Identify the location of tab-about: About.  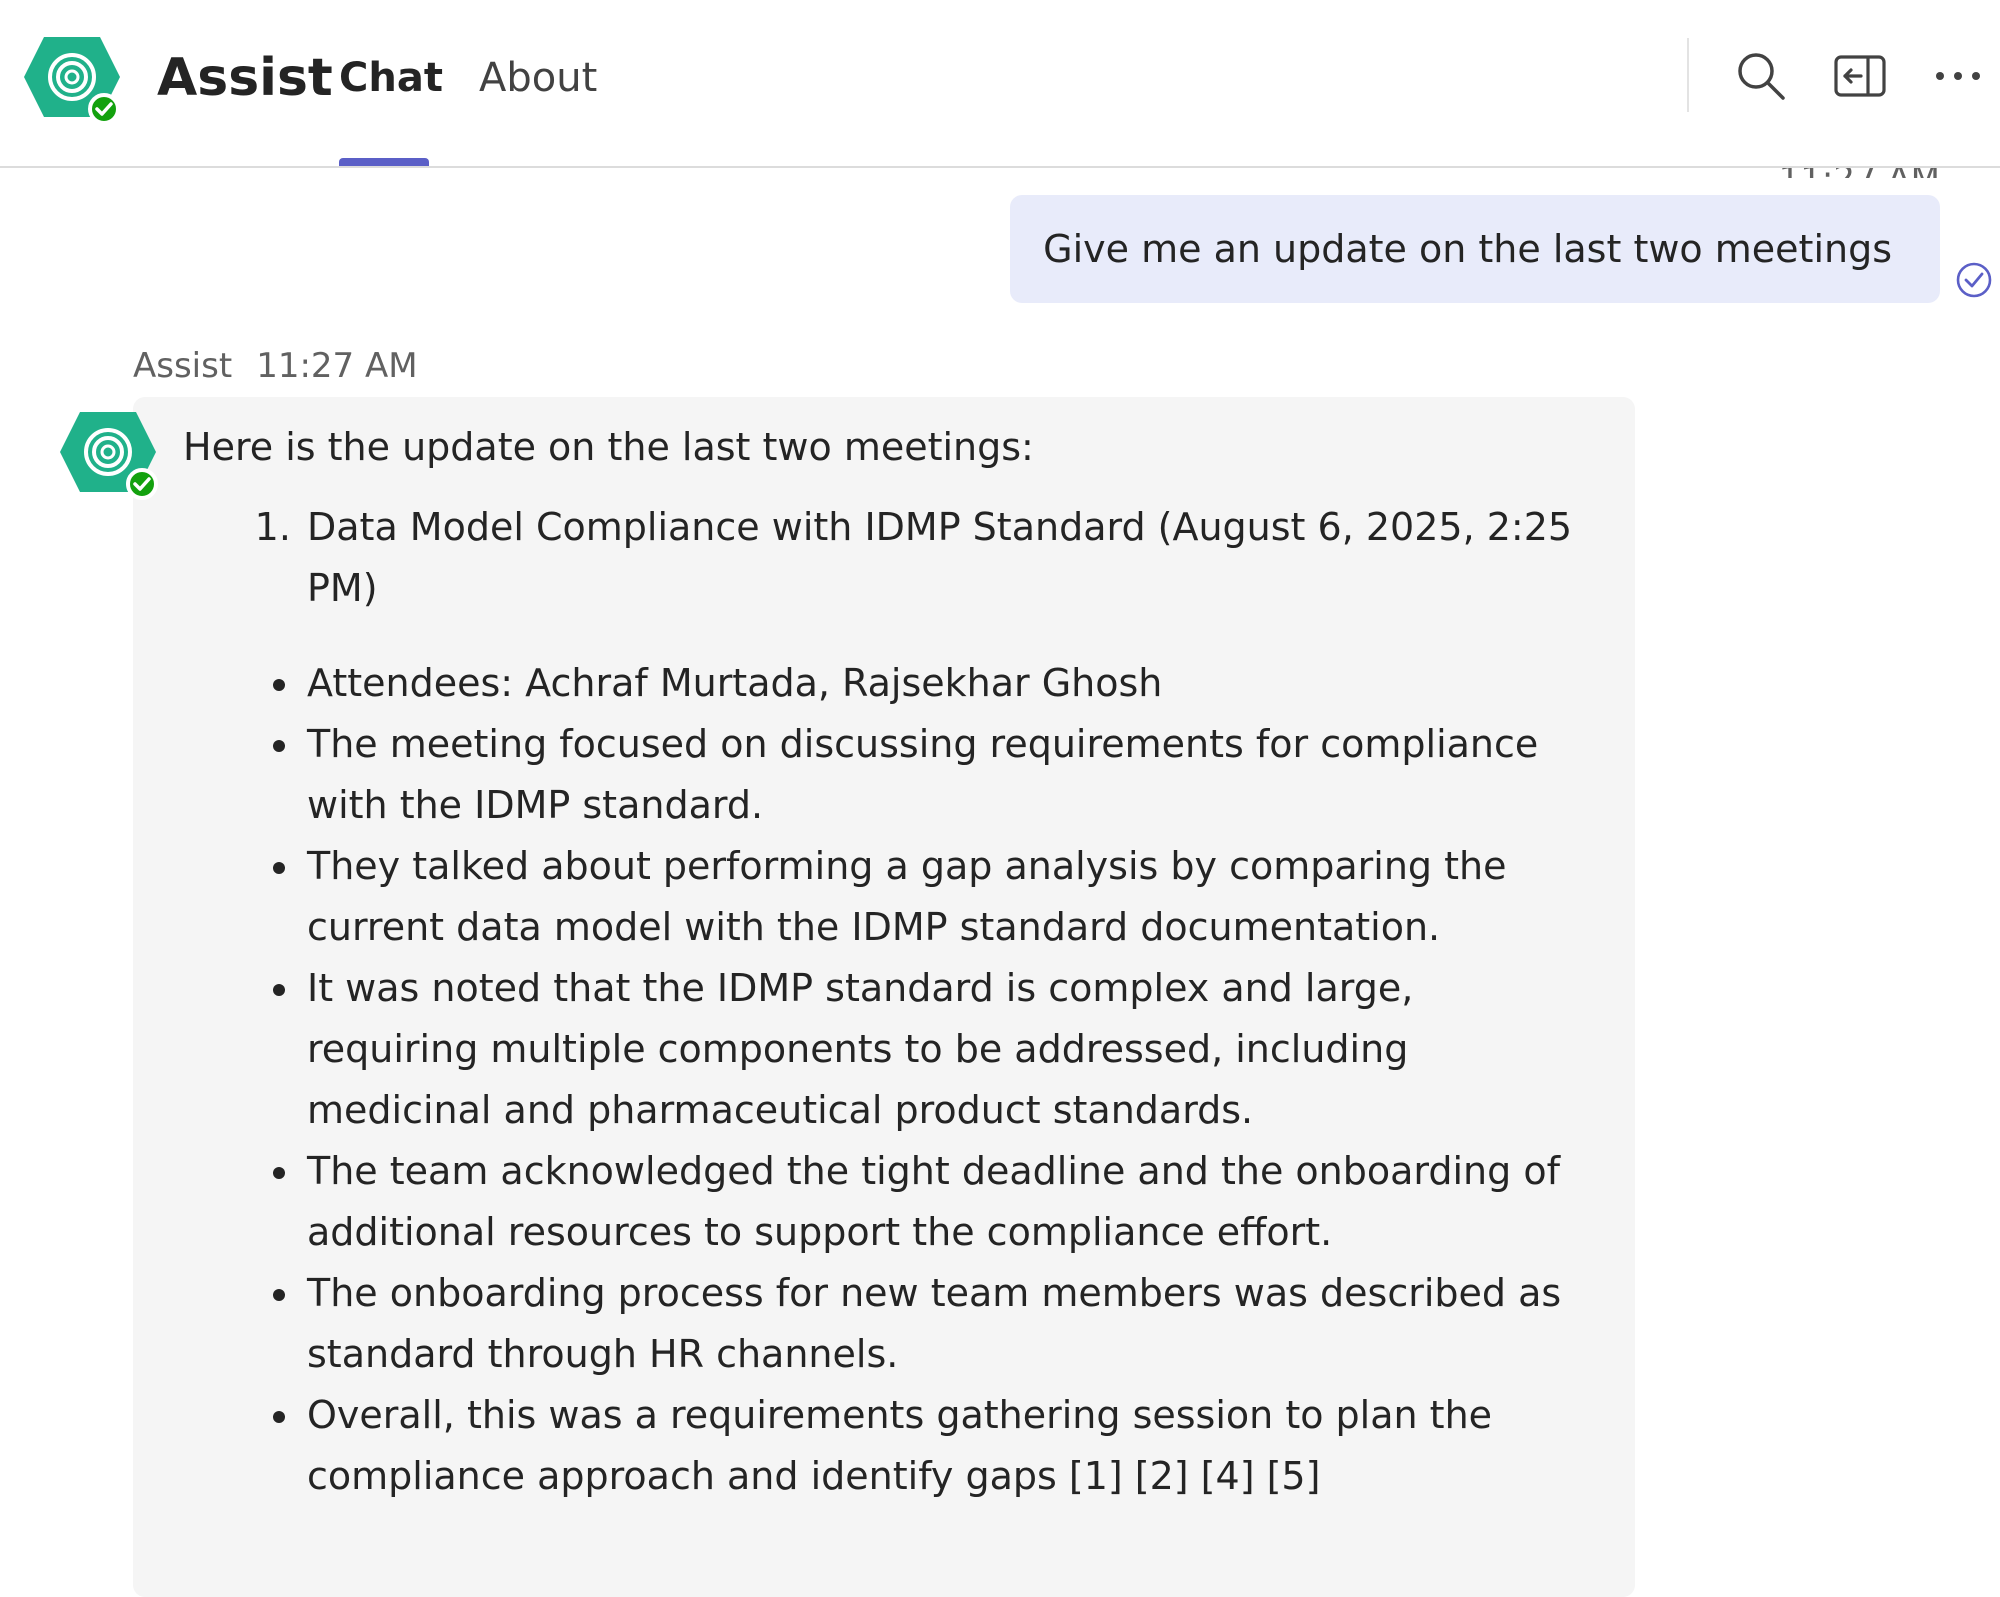
(538, 78).